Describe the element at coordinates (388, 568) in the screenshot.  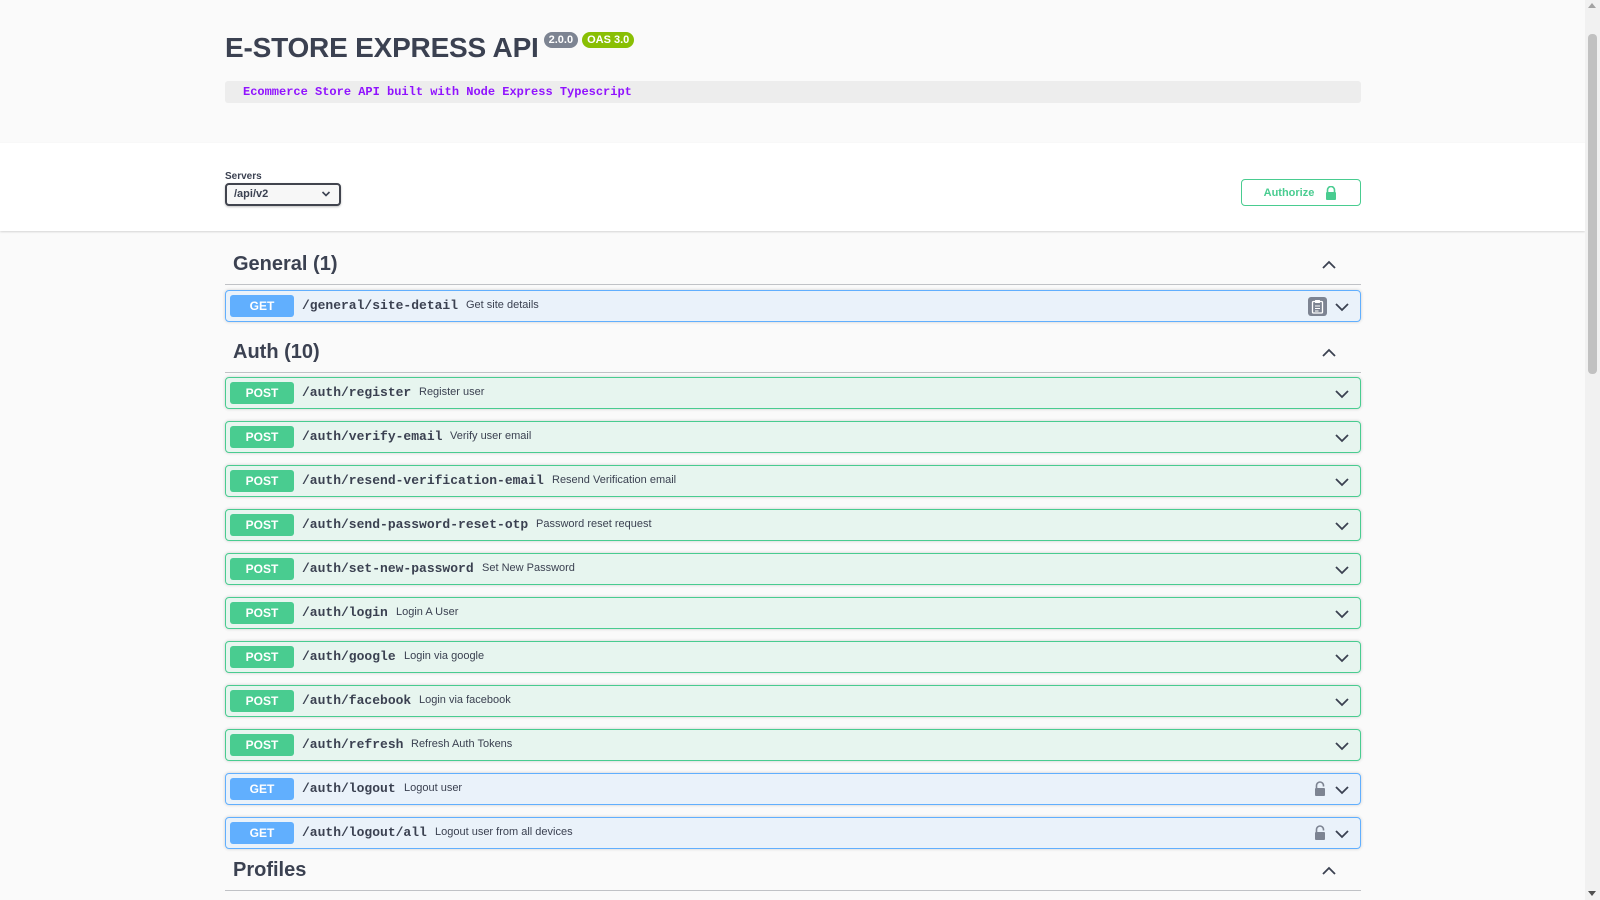
I see `operation-path: /auth/set-new-password` at that location.